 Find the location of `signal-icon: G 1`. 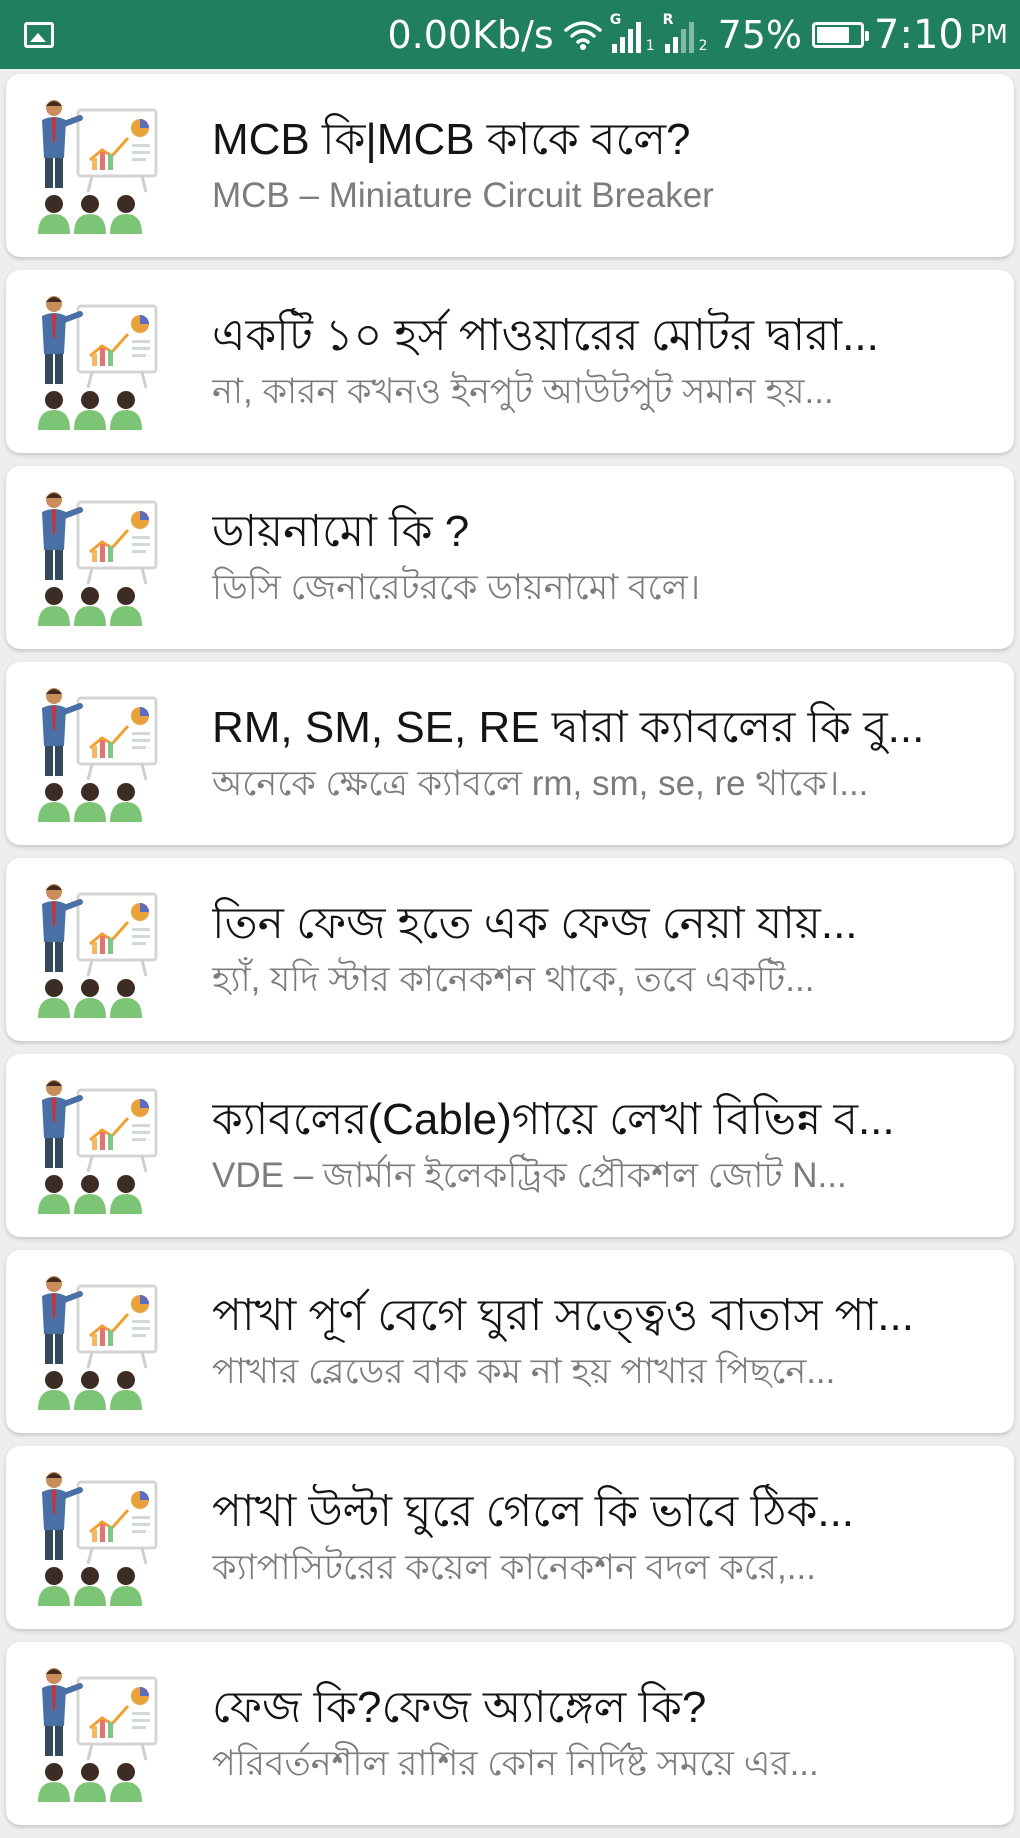

signal-icon: G 1 is located at coordinates (632, 33).